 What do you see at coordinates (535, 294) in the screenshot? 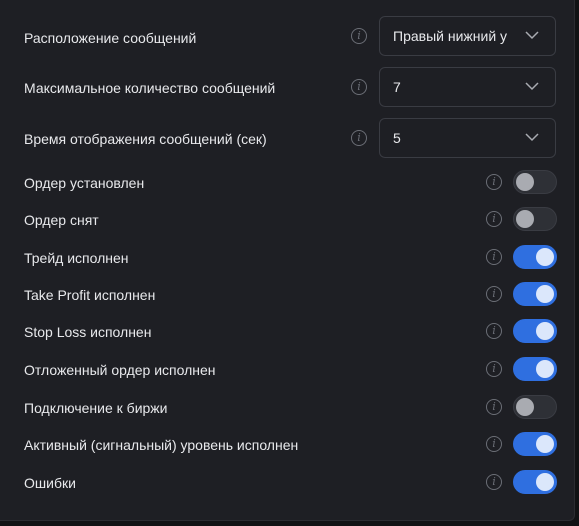
I see `toggle-take-profit` at bounding box center [535, 294].